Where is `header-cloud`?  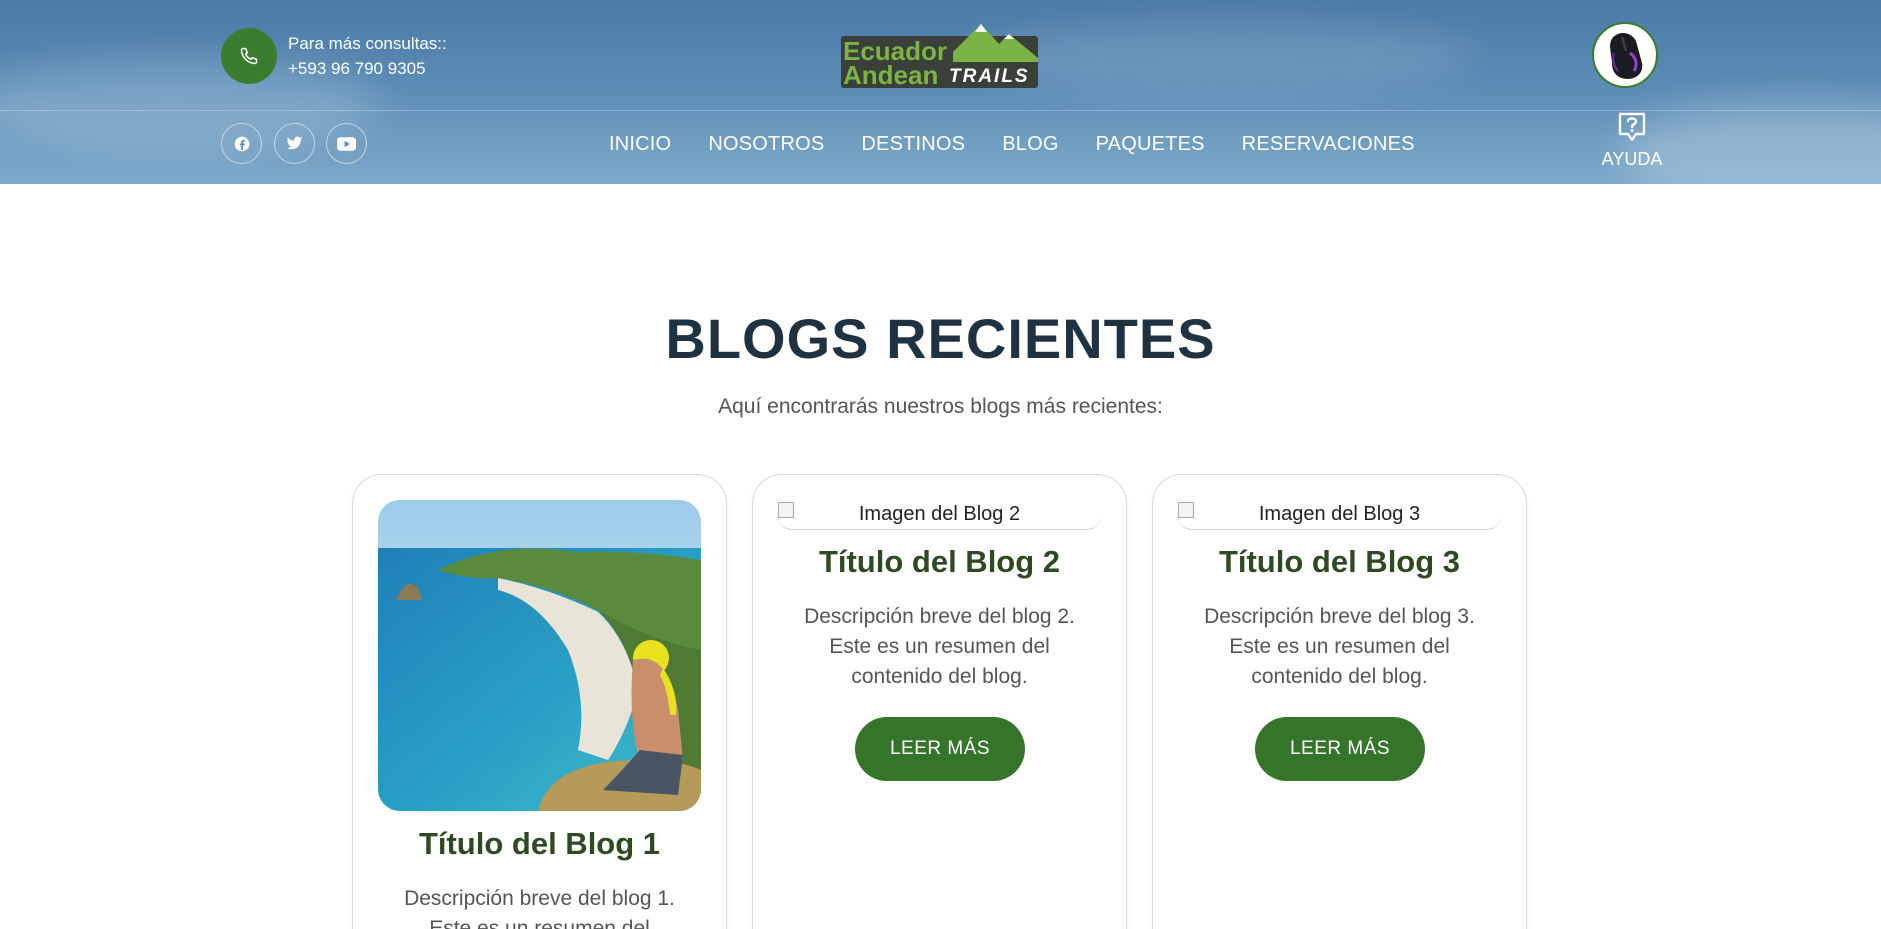
header-cloud is located at coordinates (1230, 55).